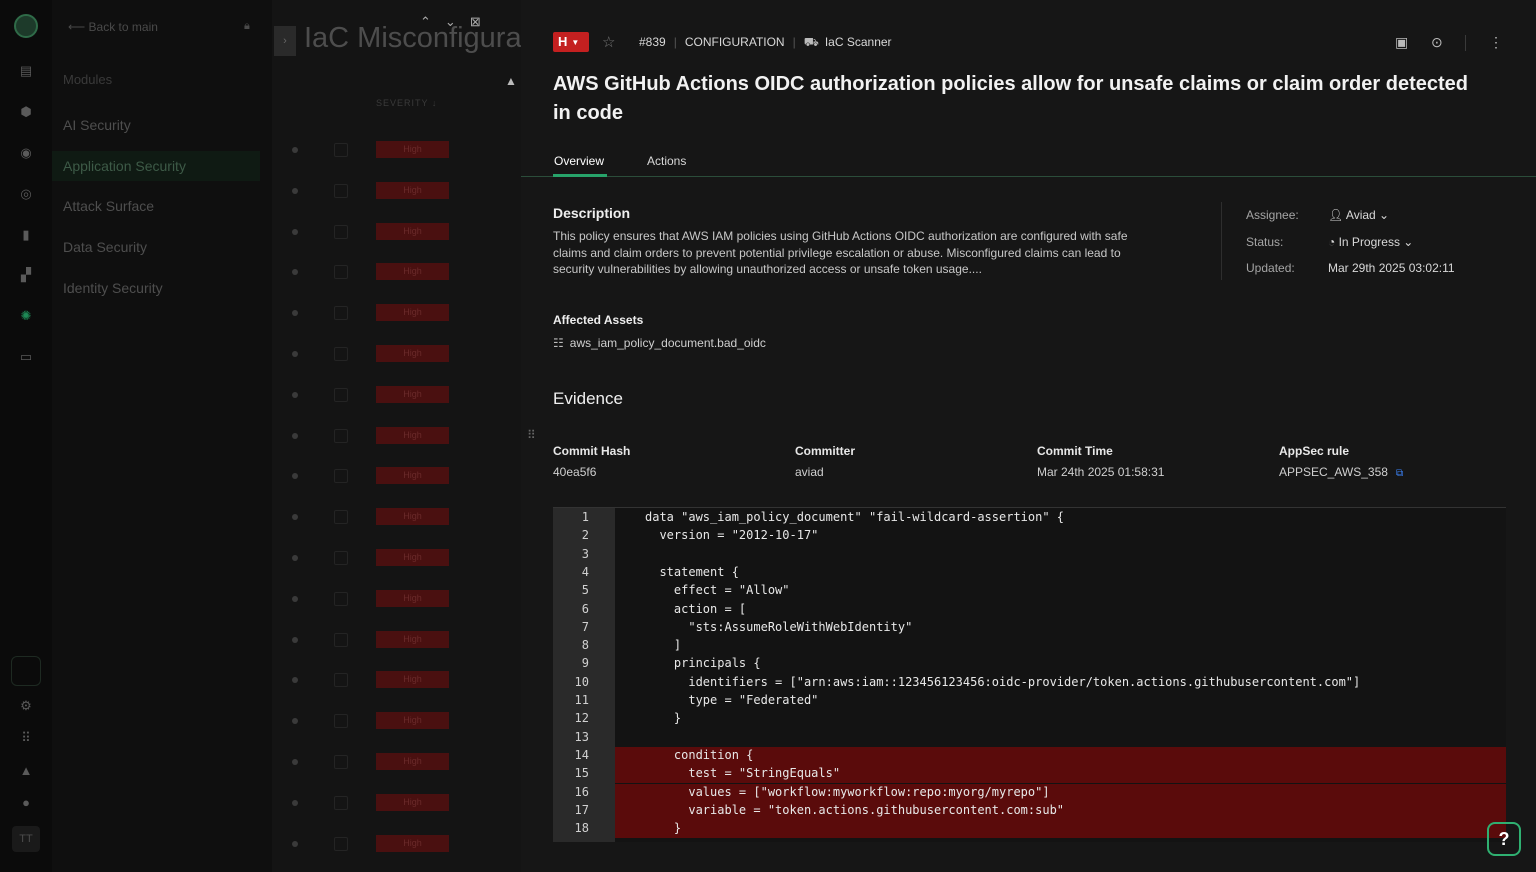 The image size is (1536, 872). What do you see at coordinates (1272, 215) in the screenshot?
I see `assignee-label: Assignee:` at bounding box center [1272, 215].